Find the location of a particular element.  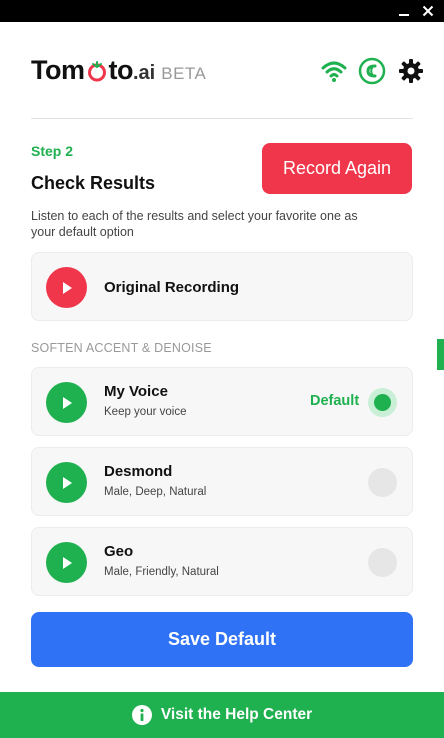

info-icon is located at coordinates (141, 715).